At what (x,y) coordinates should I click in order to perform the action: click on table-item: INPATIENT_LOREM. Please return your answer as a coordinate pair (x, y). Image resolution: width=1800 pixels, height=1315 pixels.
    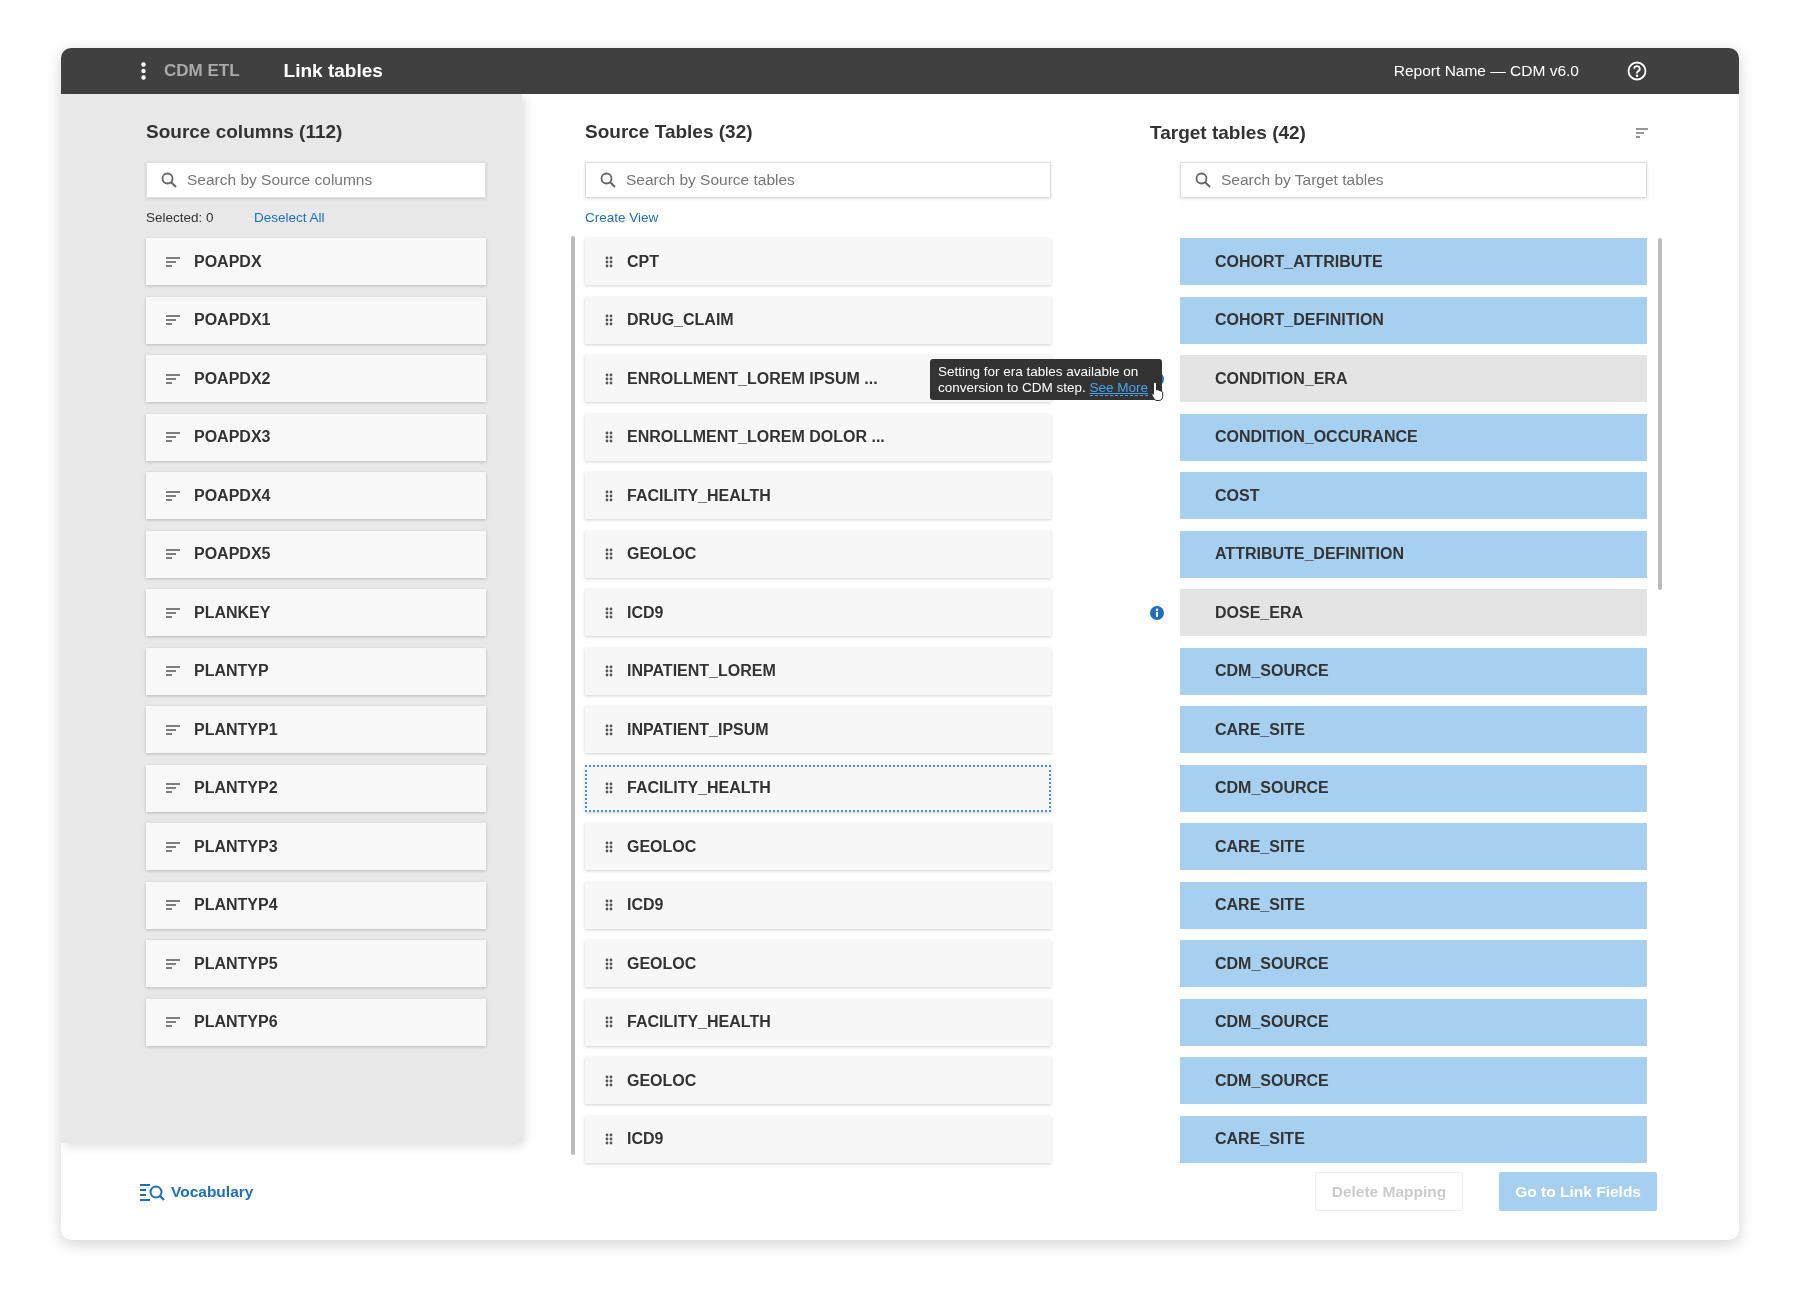
    Looking at the image, I should click on (818, 671).